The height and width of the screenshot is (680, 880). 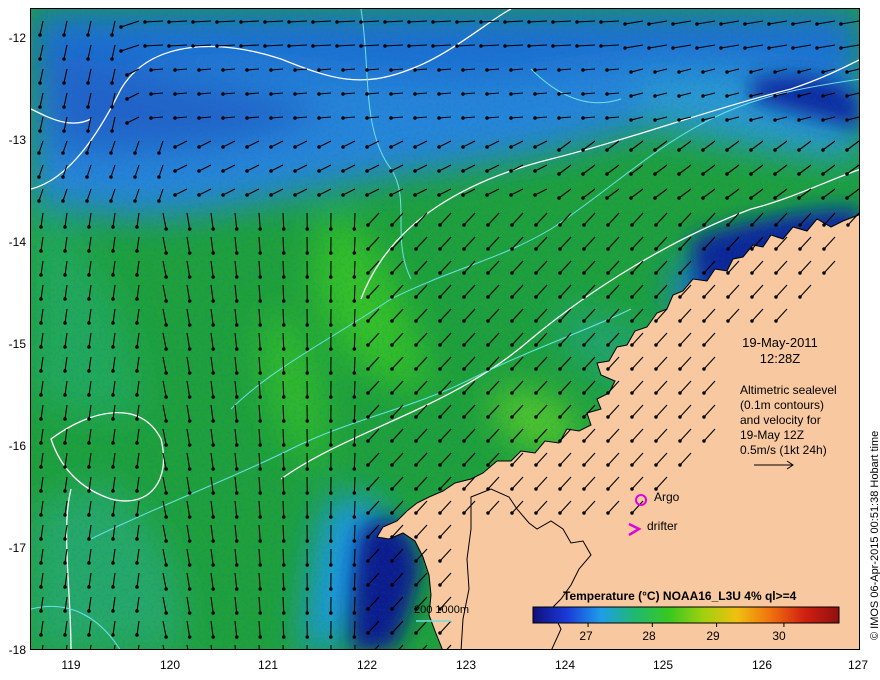 I want to click on lon-label-120: 120, so click(x=170, y=665).